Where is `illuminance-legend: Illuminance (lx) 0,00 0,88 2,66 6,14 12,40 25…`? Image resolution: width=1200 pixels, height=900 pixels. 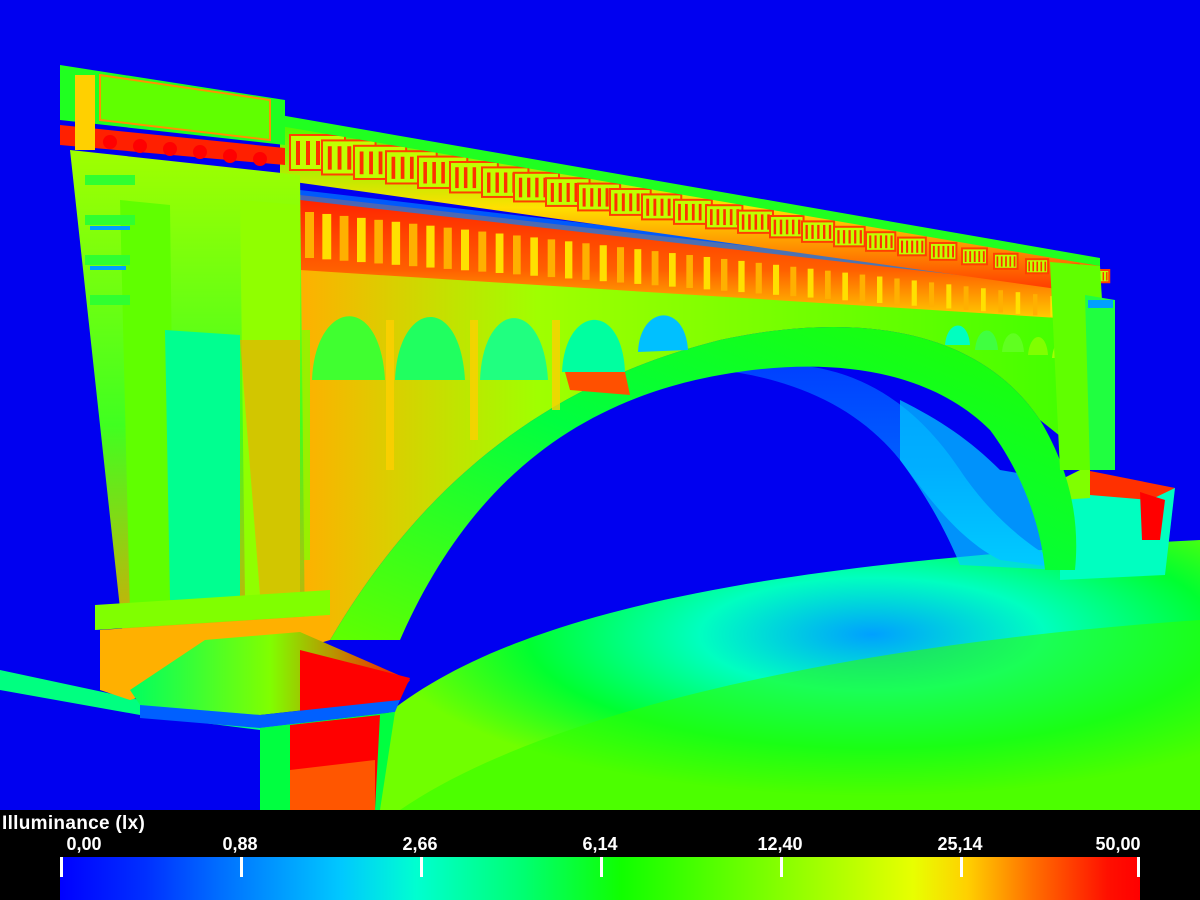 illuminance-legend: Illuminance (lx) 0,00 0,88 2,66 6,14 12,40 25… is located at coordinates (600, 855).